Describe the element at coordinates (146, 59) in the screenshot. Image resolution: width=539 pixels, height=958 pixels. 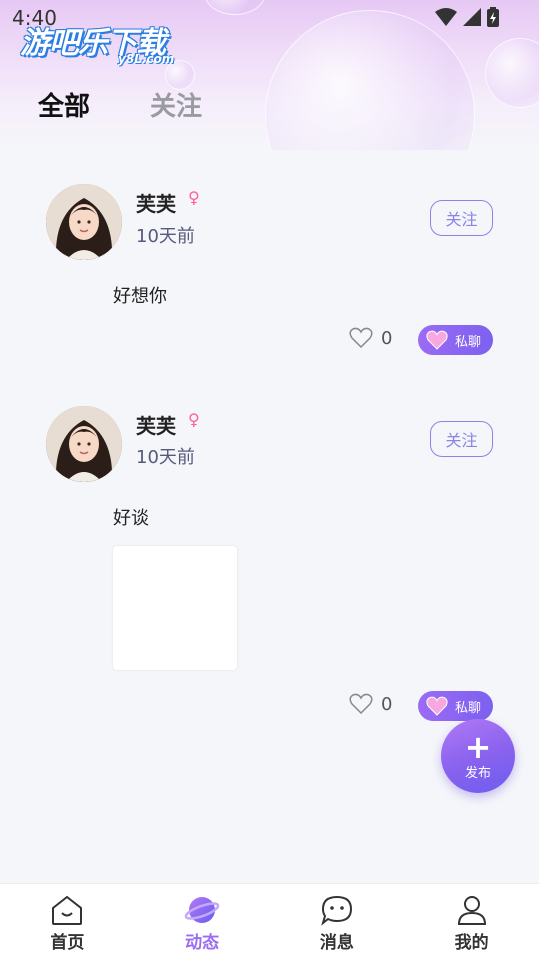
I see `logo-subtext: y8L.com` at that location.